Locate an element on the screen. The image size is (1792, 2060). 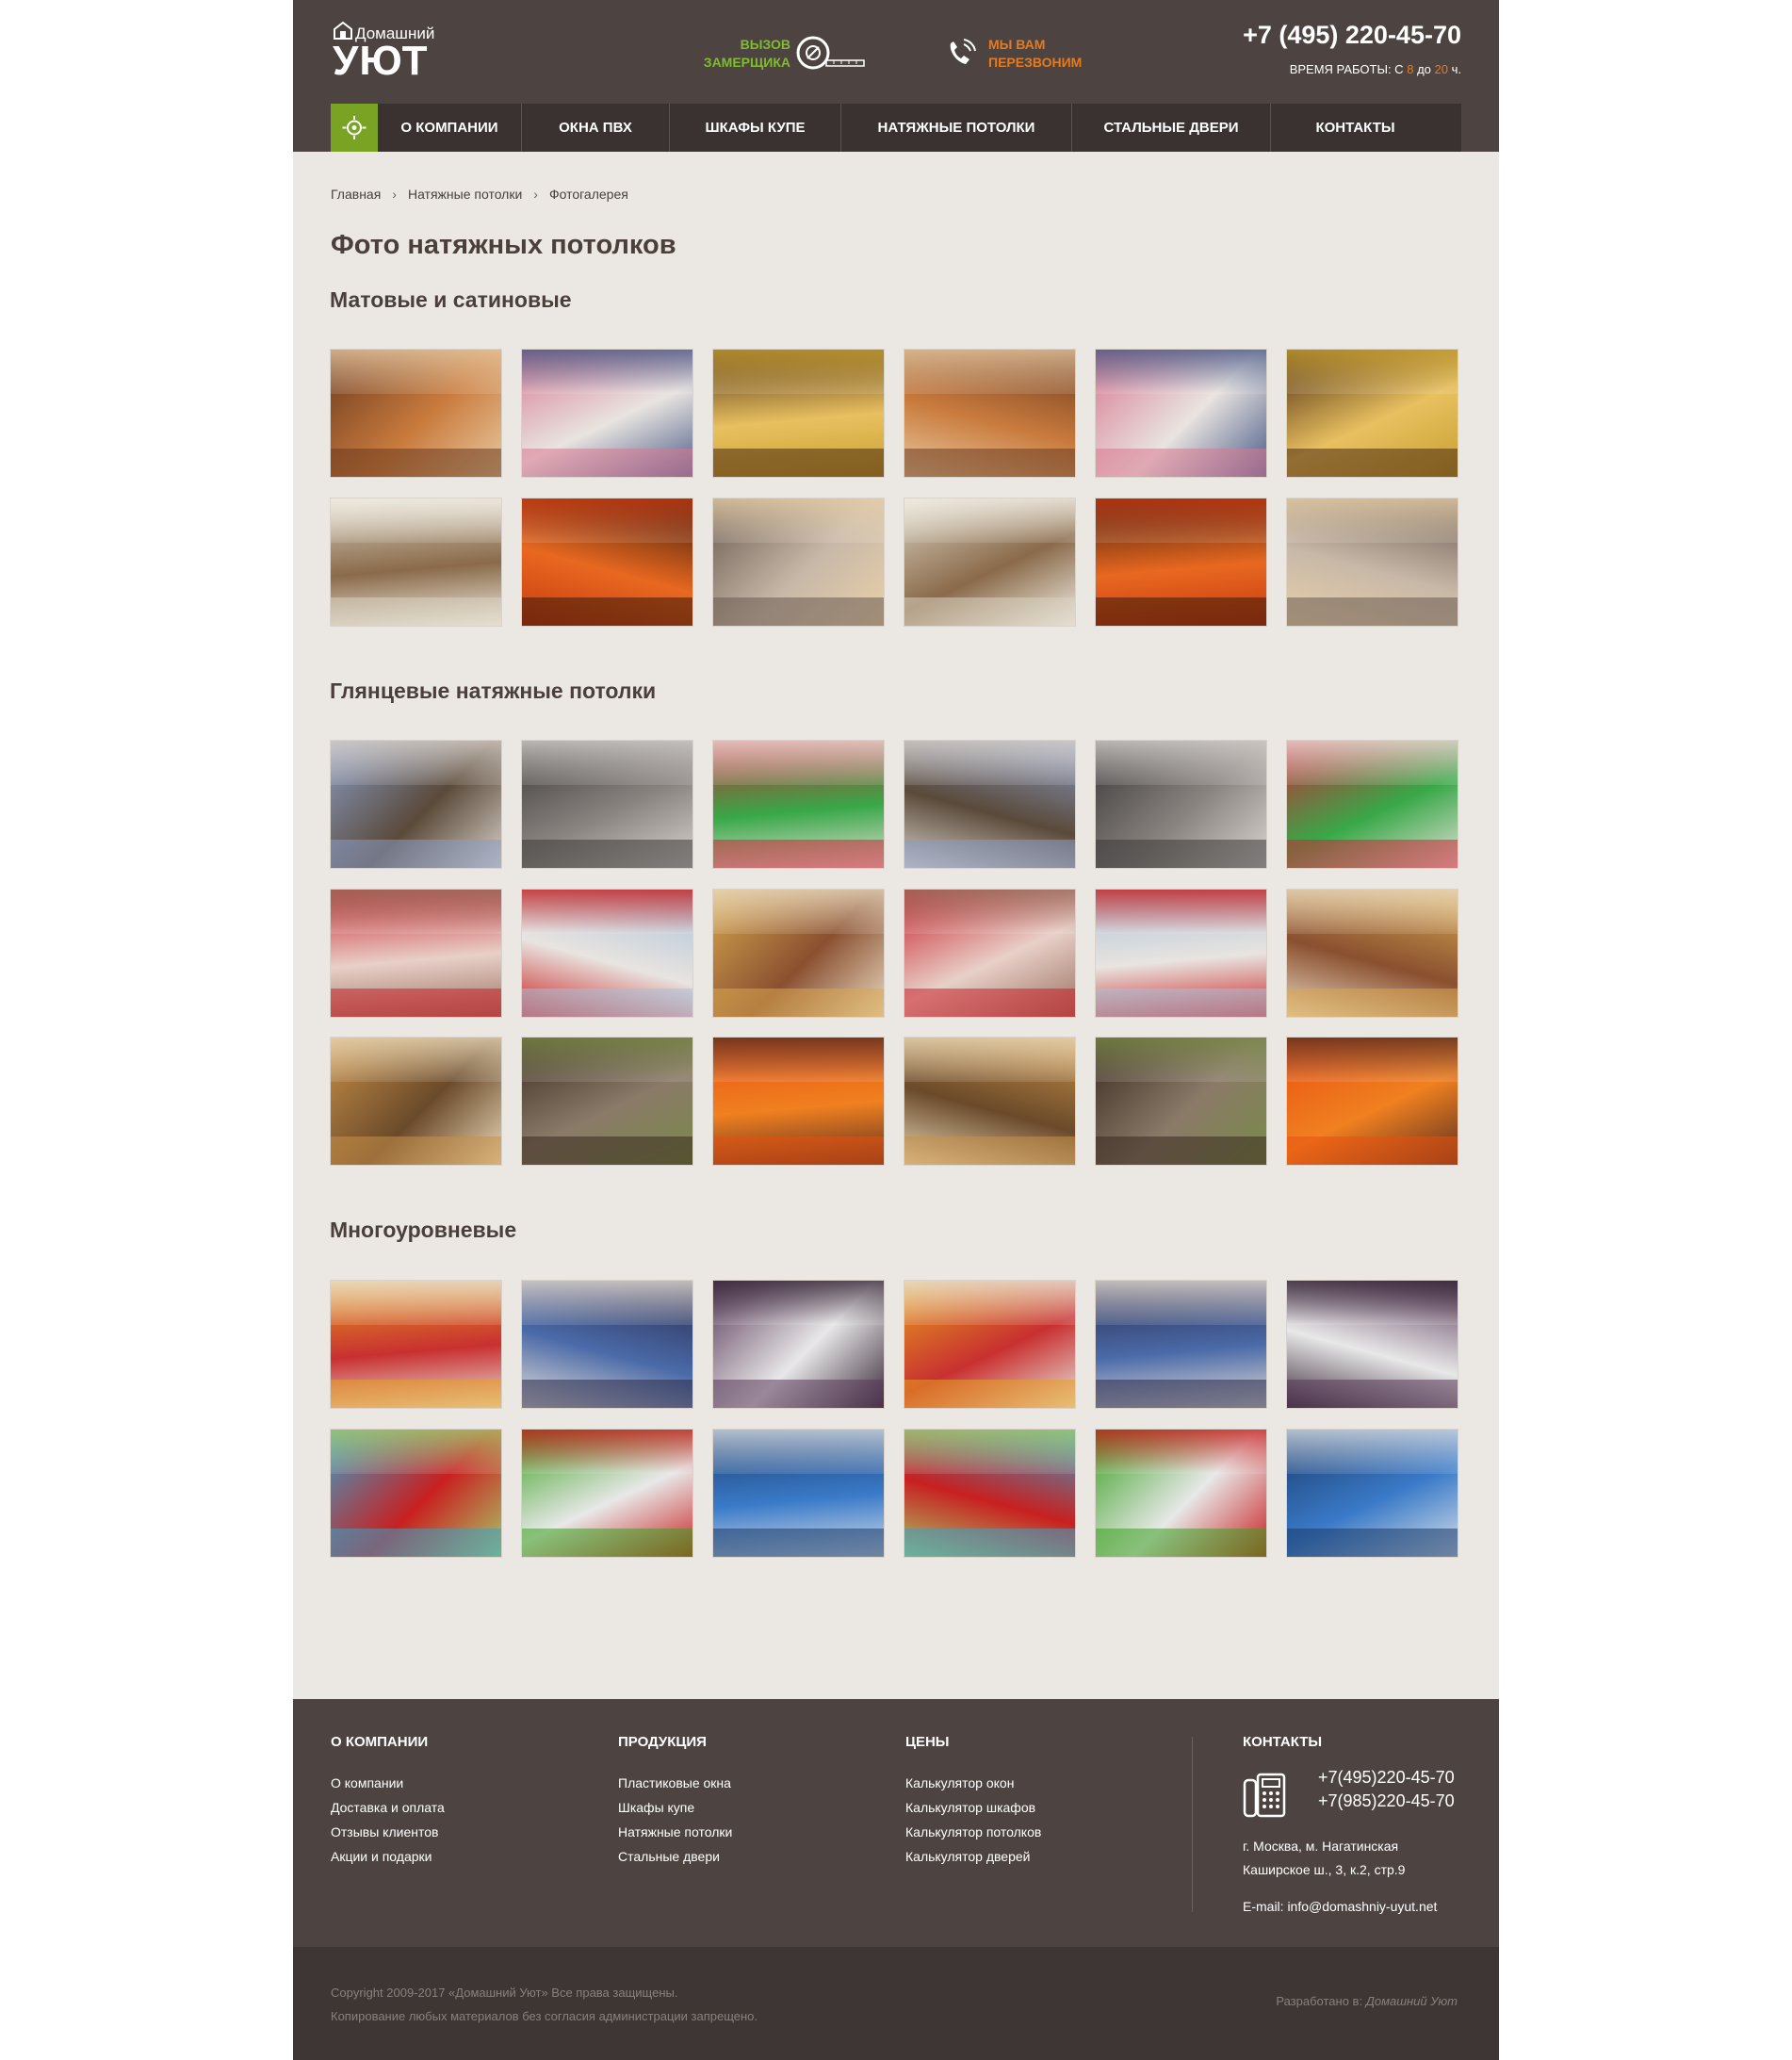
logo-big-text: УЮТ is located at coordinates (381, 61).